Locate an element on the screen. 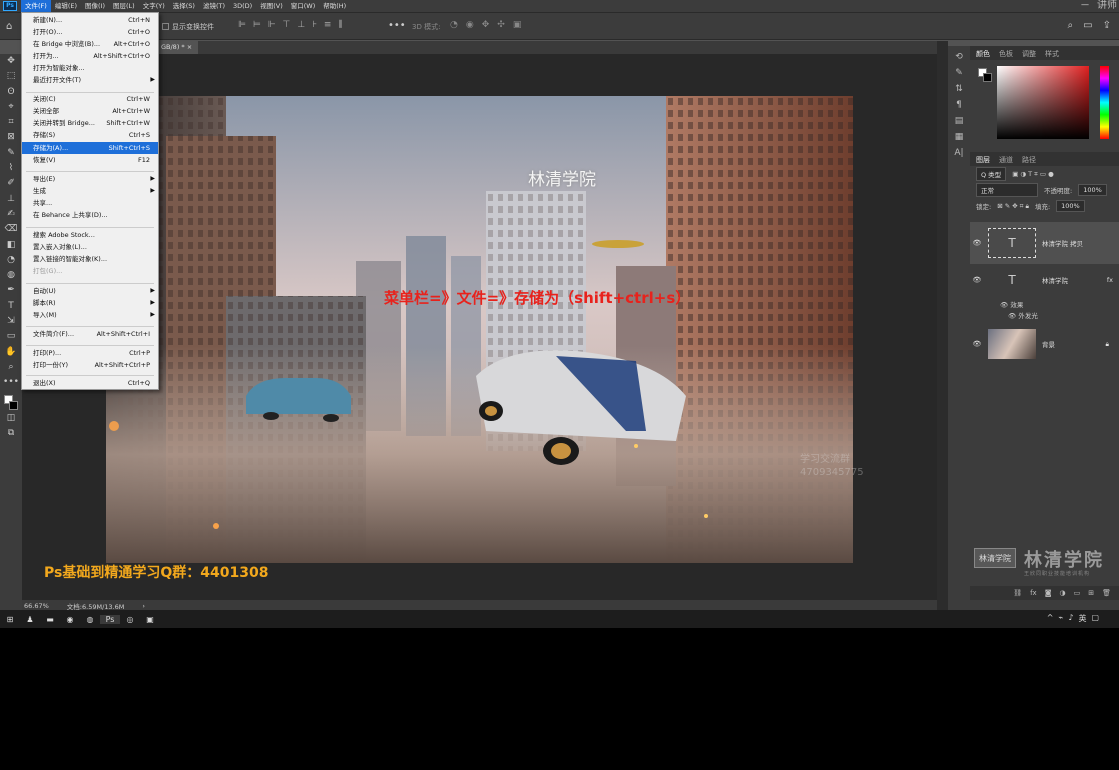  status-arrow-icon: › is located at coordinates (143, 606).